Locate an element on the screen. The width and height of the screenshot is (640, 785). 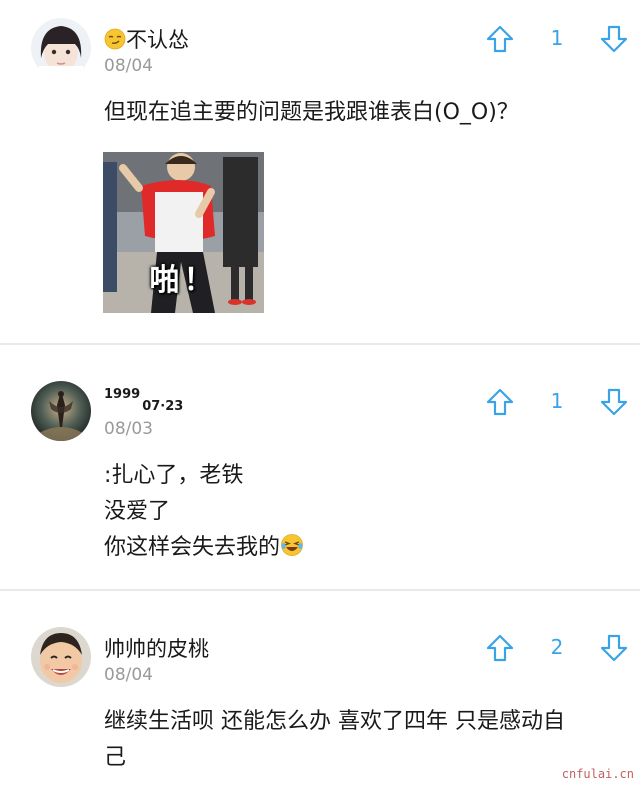
username-part: 1999 is located at coordinates (122, 394).